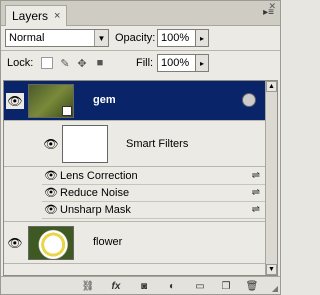 Image resolution: width=320 pixels, height=295 pixels. Describe the element at coordinates (95, 210) in the screenshot. I see `filter-name: Unsharp Mask` at that location.